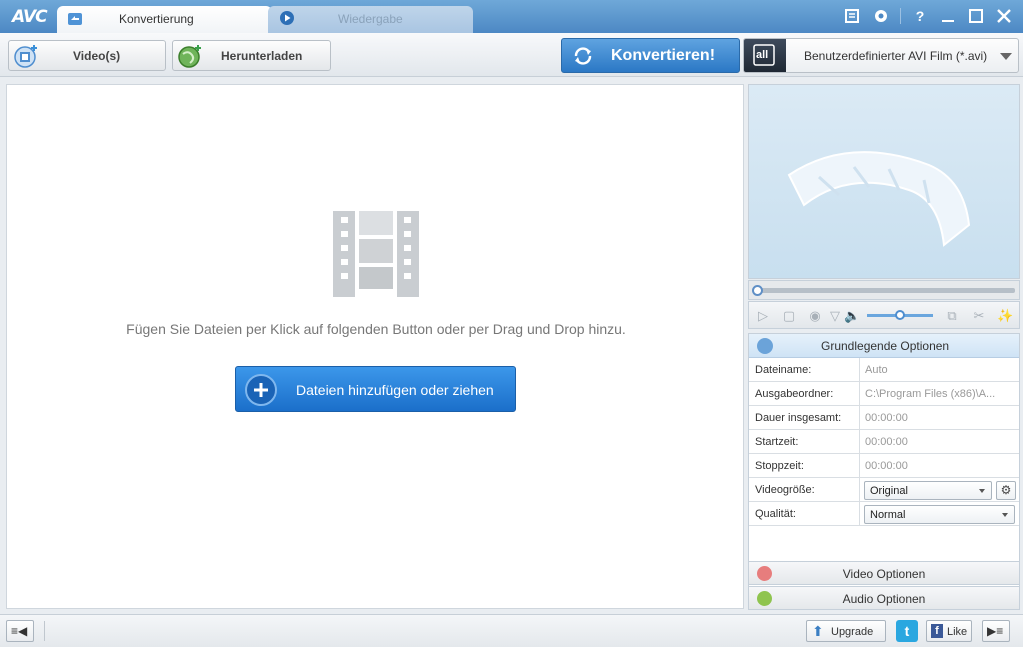  I want to click on volume-icon: 🔈, so click(852, 316).